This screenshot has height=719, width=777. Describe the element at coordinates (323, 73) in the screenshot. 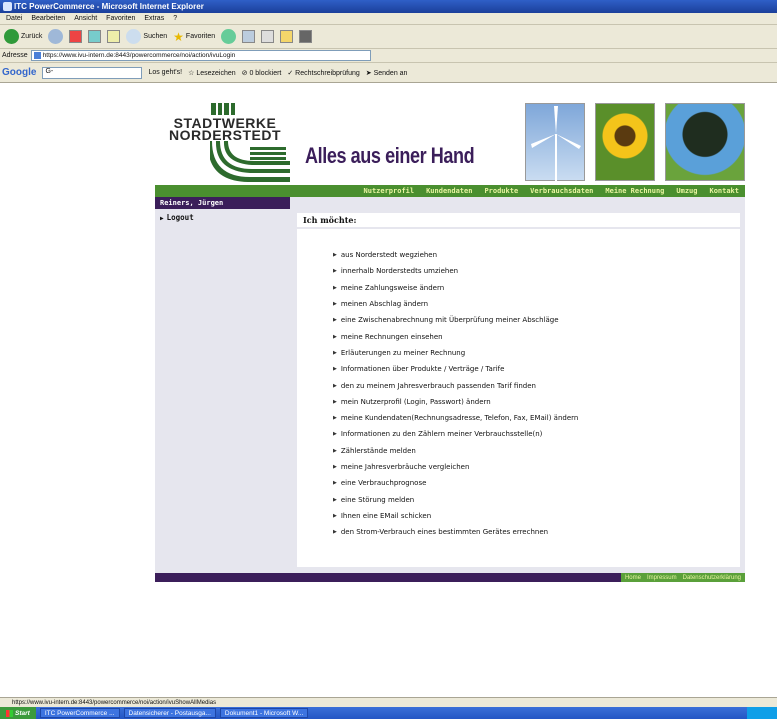

I see `spellcheck-button: ✓ Rechtschreibprüfung` at that location.